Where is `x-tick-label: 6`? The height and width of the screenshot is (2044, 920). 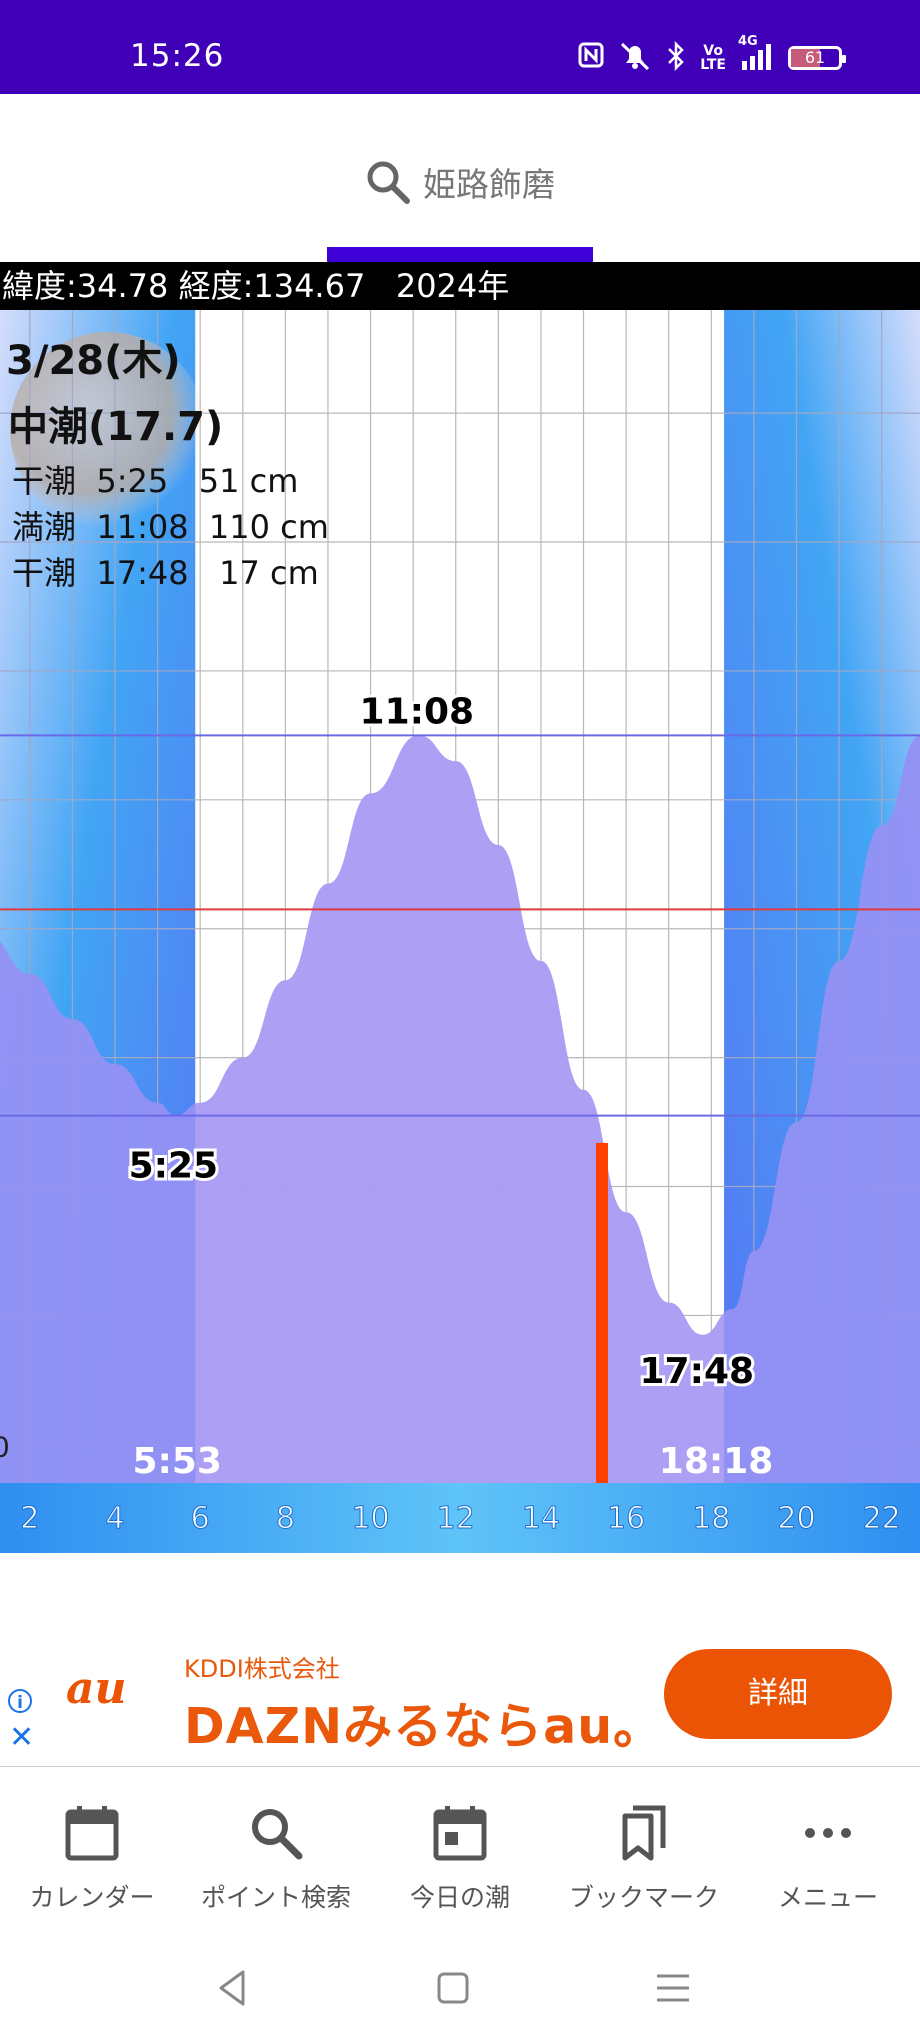
x-tick-label: 6 is located at coordinates (200, 1518).